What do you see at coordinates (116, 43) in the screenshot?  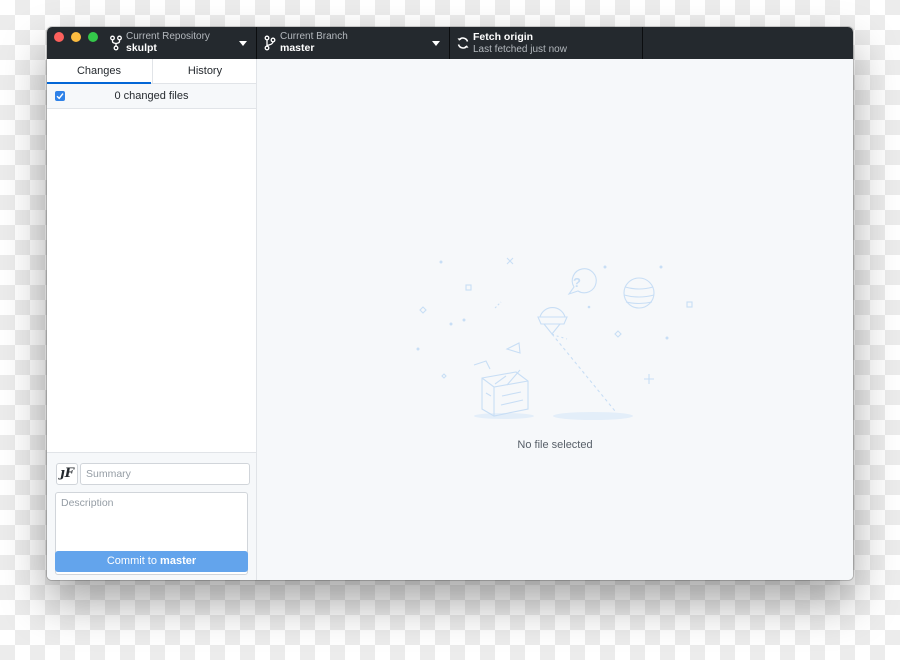 I see `repo-fork-icon` at bounding box center [116, 43].